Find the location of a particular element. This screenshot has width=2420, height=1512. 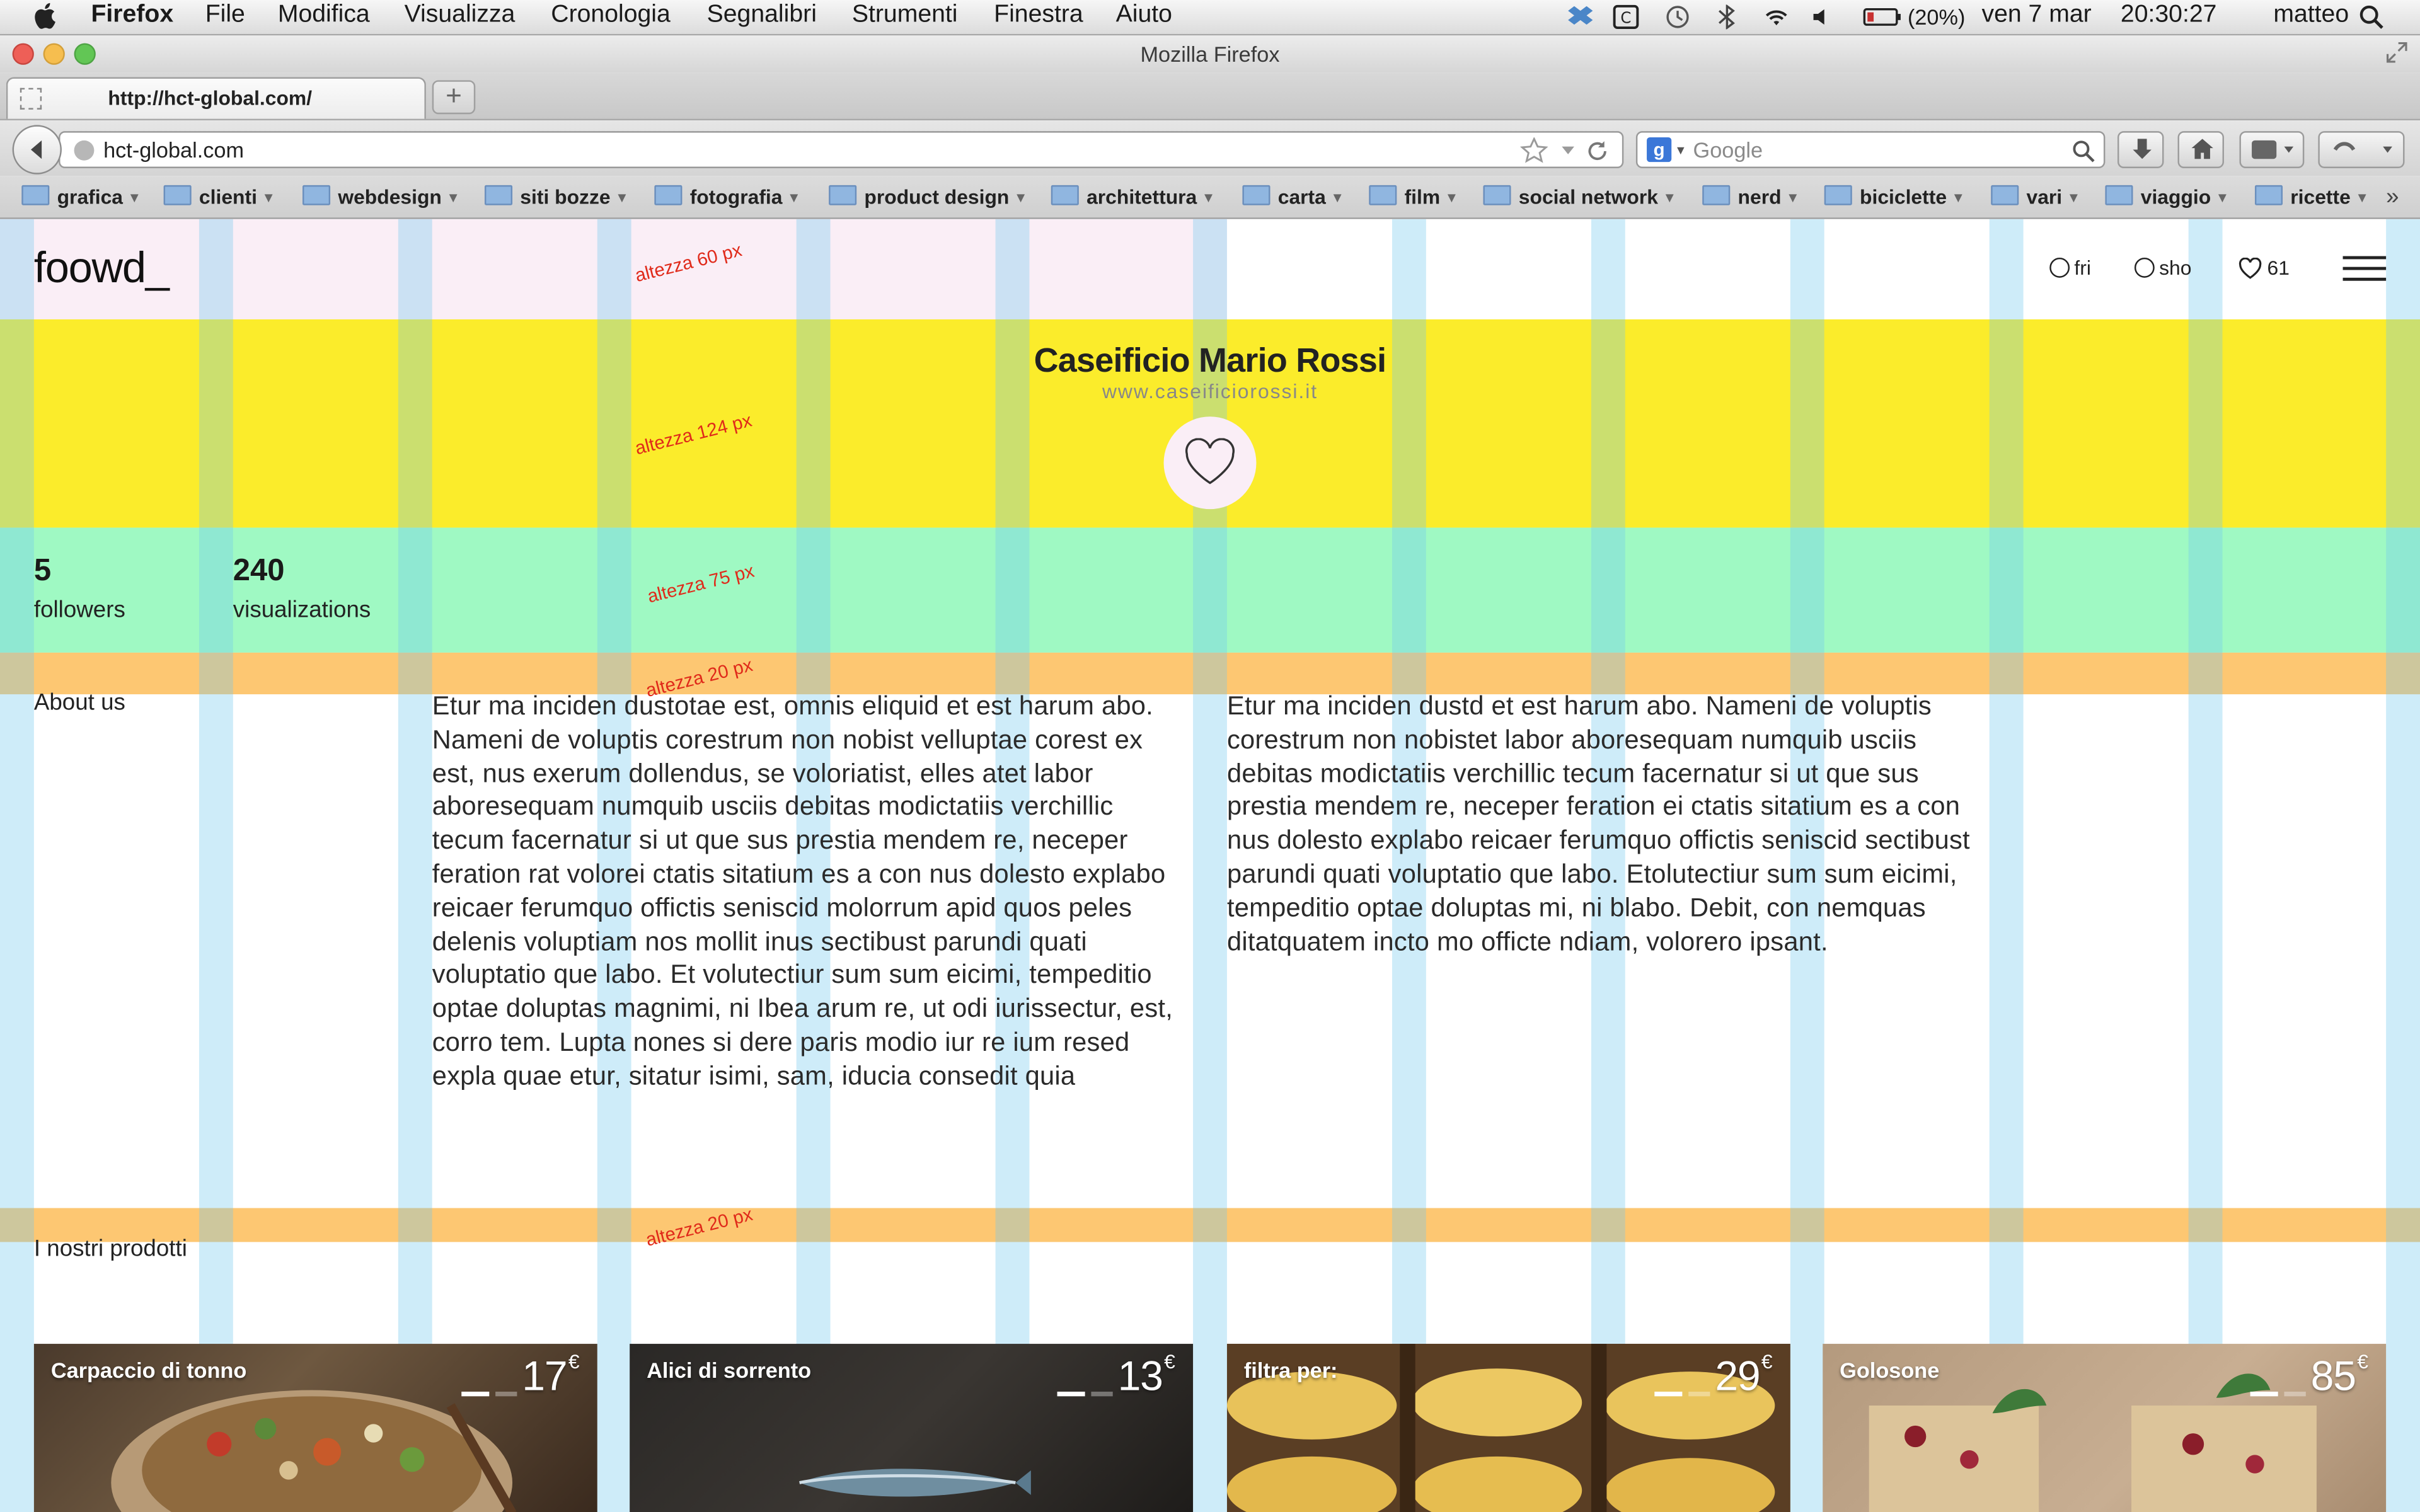

downloads-button is located at coordinates (2141, 149).